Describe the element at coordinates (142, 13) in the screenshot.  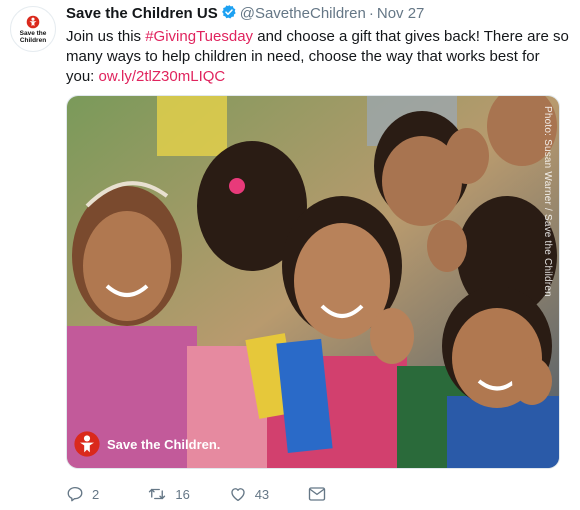
I see `display-name: Save the Children US` at that location.